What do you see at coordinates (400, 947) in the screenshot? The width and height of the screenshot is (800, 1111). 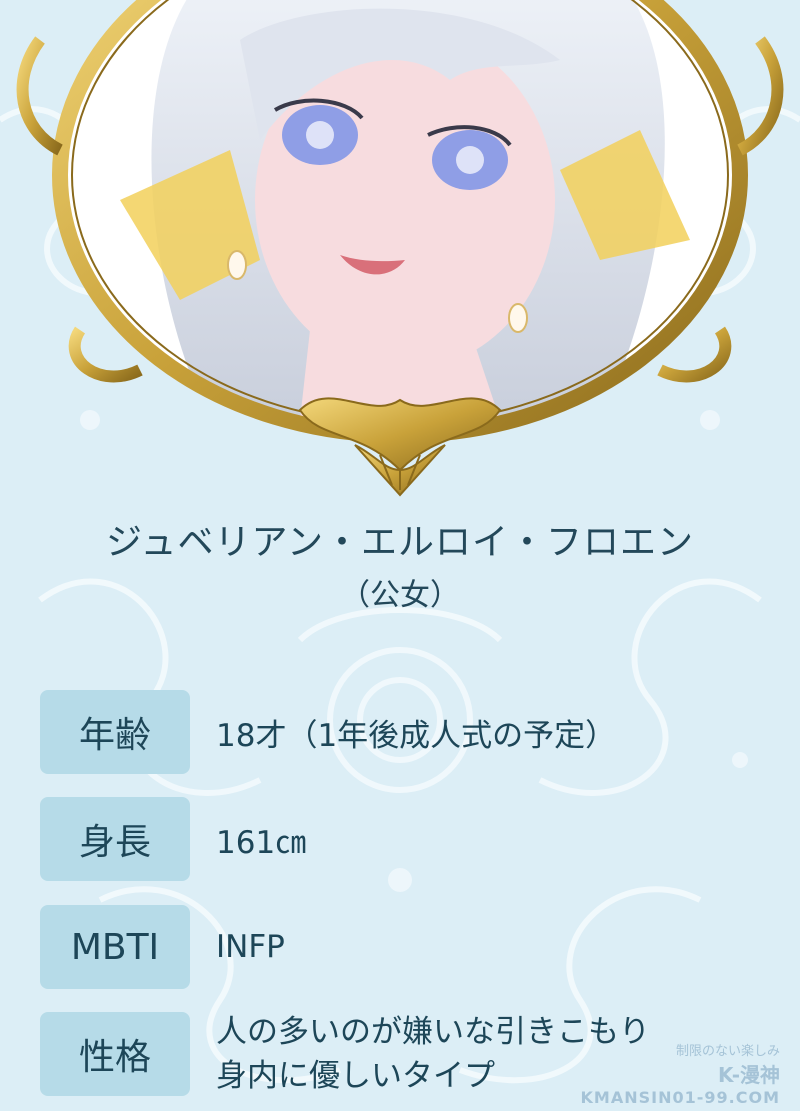 I see `profile-row-mbti: MBTI INFP` at bounding box center [400, 947].